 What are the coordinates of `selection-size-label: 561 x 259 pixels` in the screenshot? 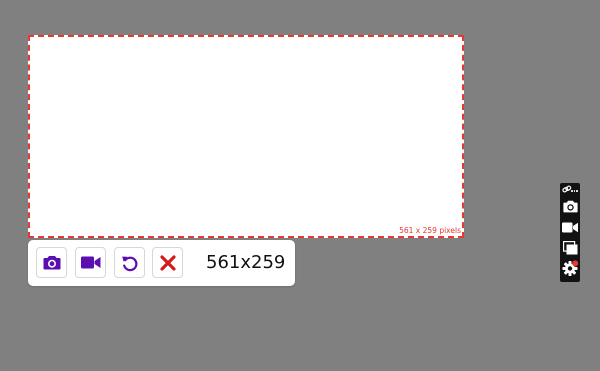 It's located at (430, 230).